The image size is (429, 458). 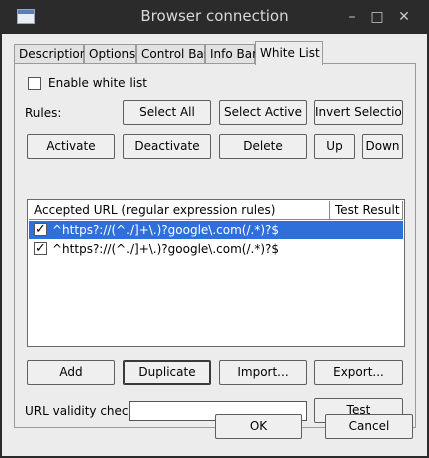 I want to click on tab-options: Options, so click(x=110, y=54).